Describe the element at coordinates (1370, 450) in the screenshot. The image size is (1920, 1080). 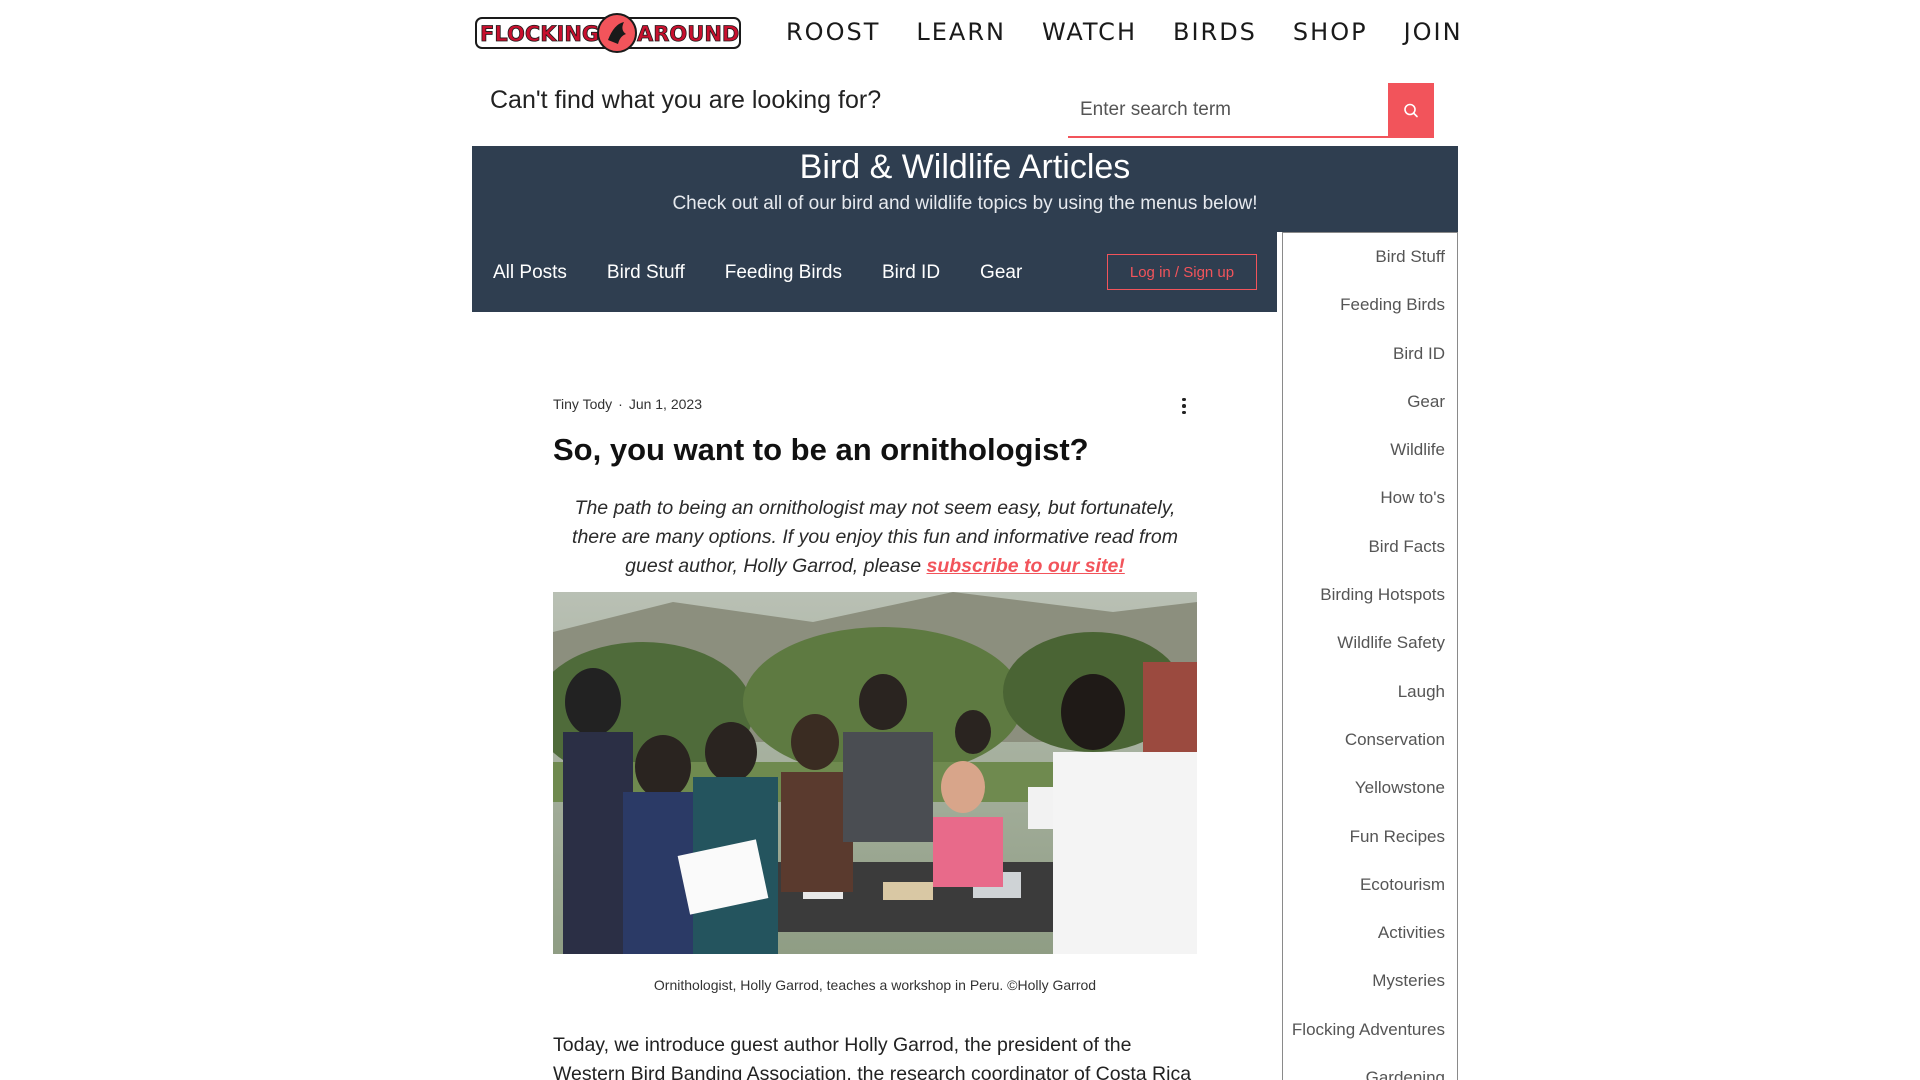
I see `sidebar-item-wildlife: Wildlife` at that location.